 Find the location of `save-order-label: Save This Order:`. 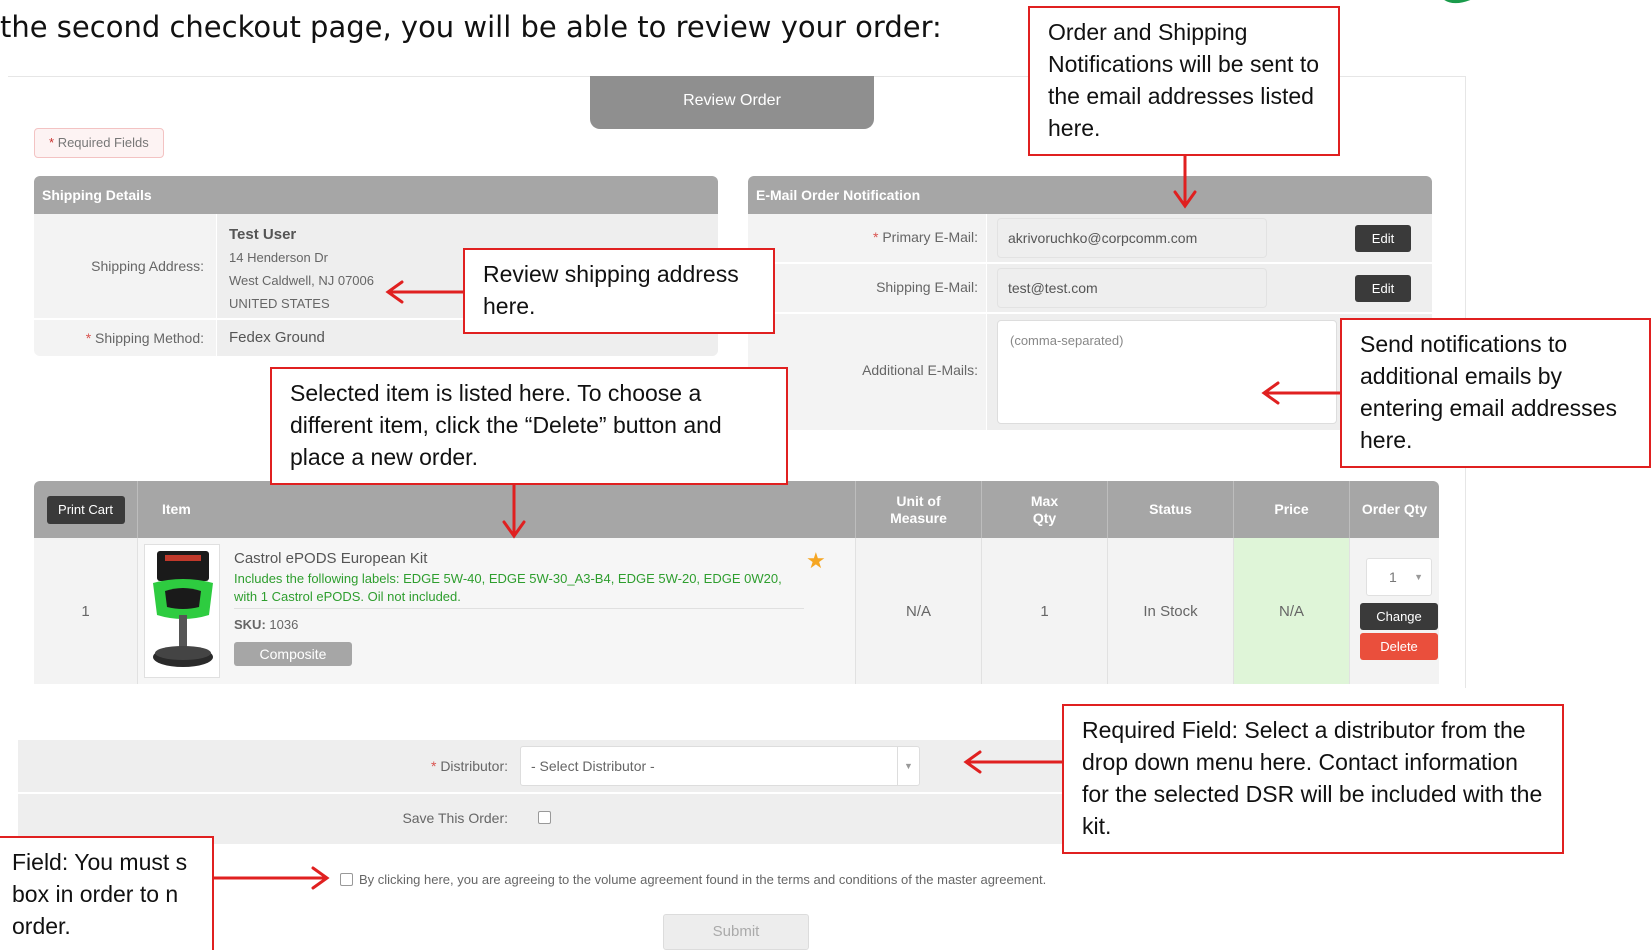

save-order-label: Save This Order: is located at coordinates (455, 818).